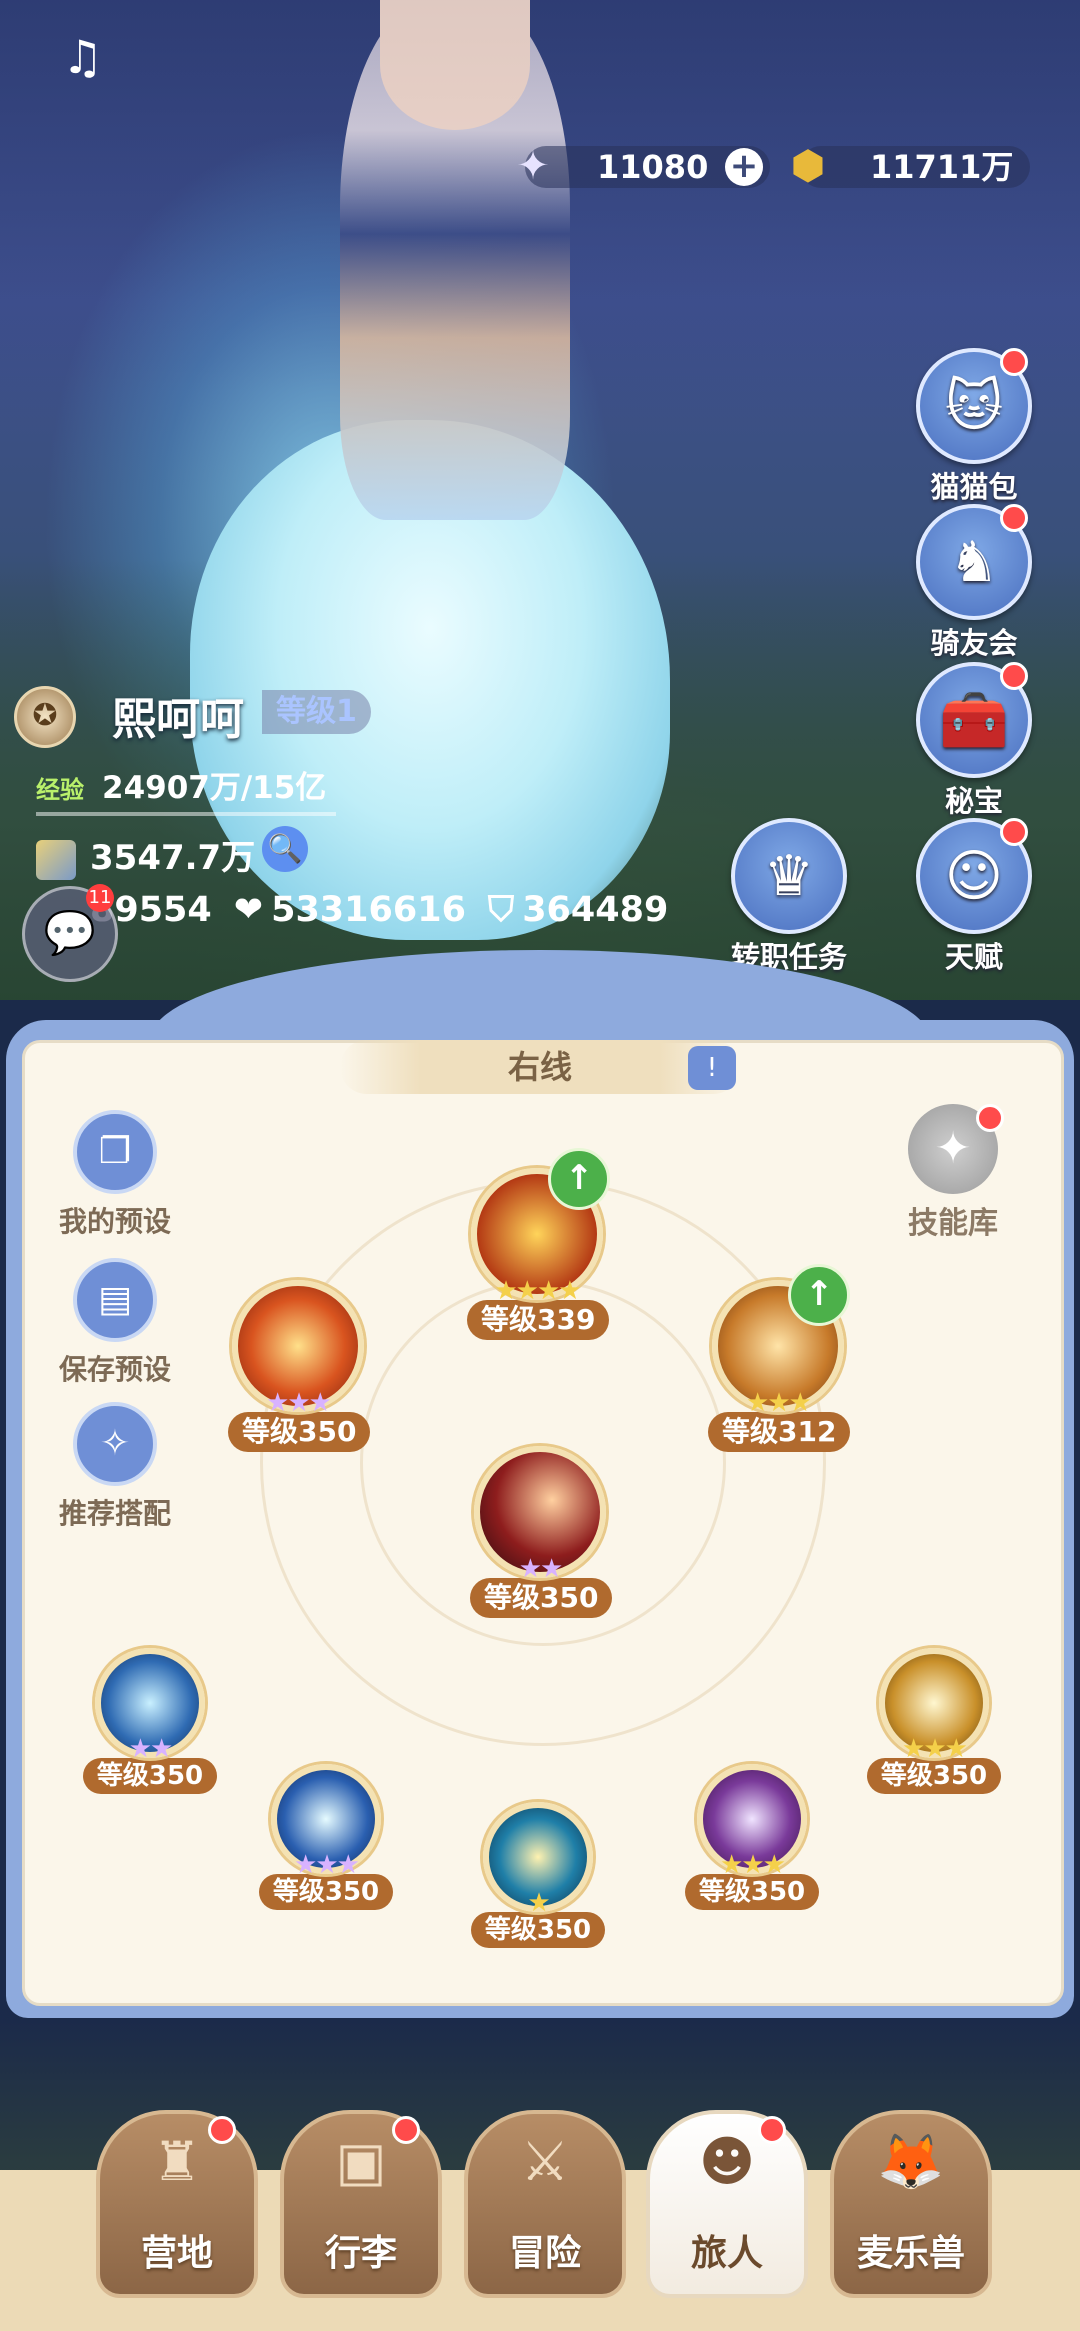 The width and height of the screenshot is (1080, 2331). I want to click on nav-label: 旅人, so click(726, 2253).